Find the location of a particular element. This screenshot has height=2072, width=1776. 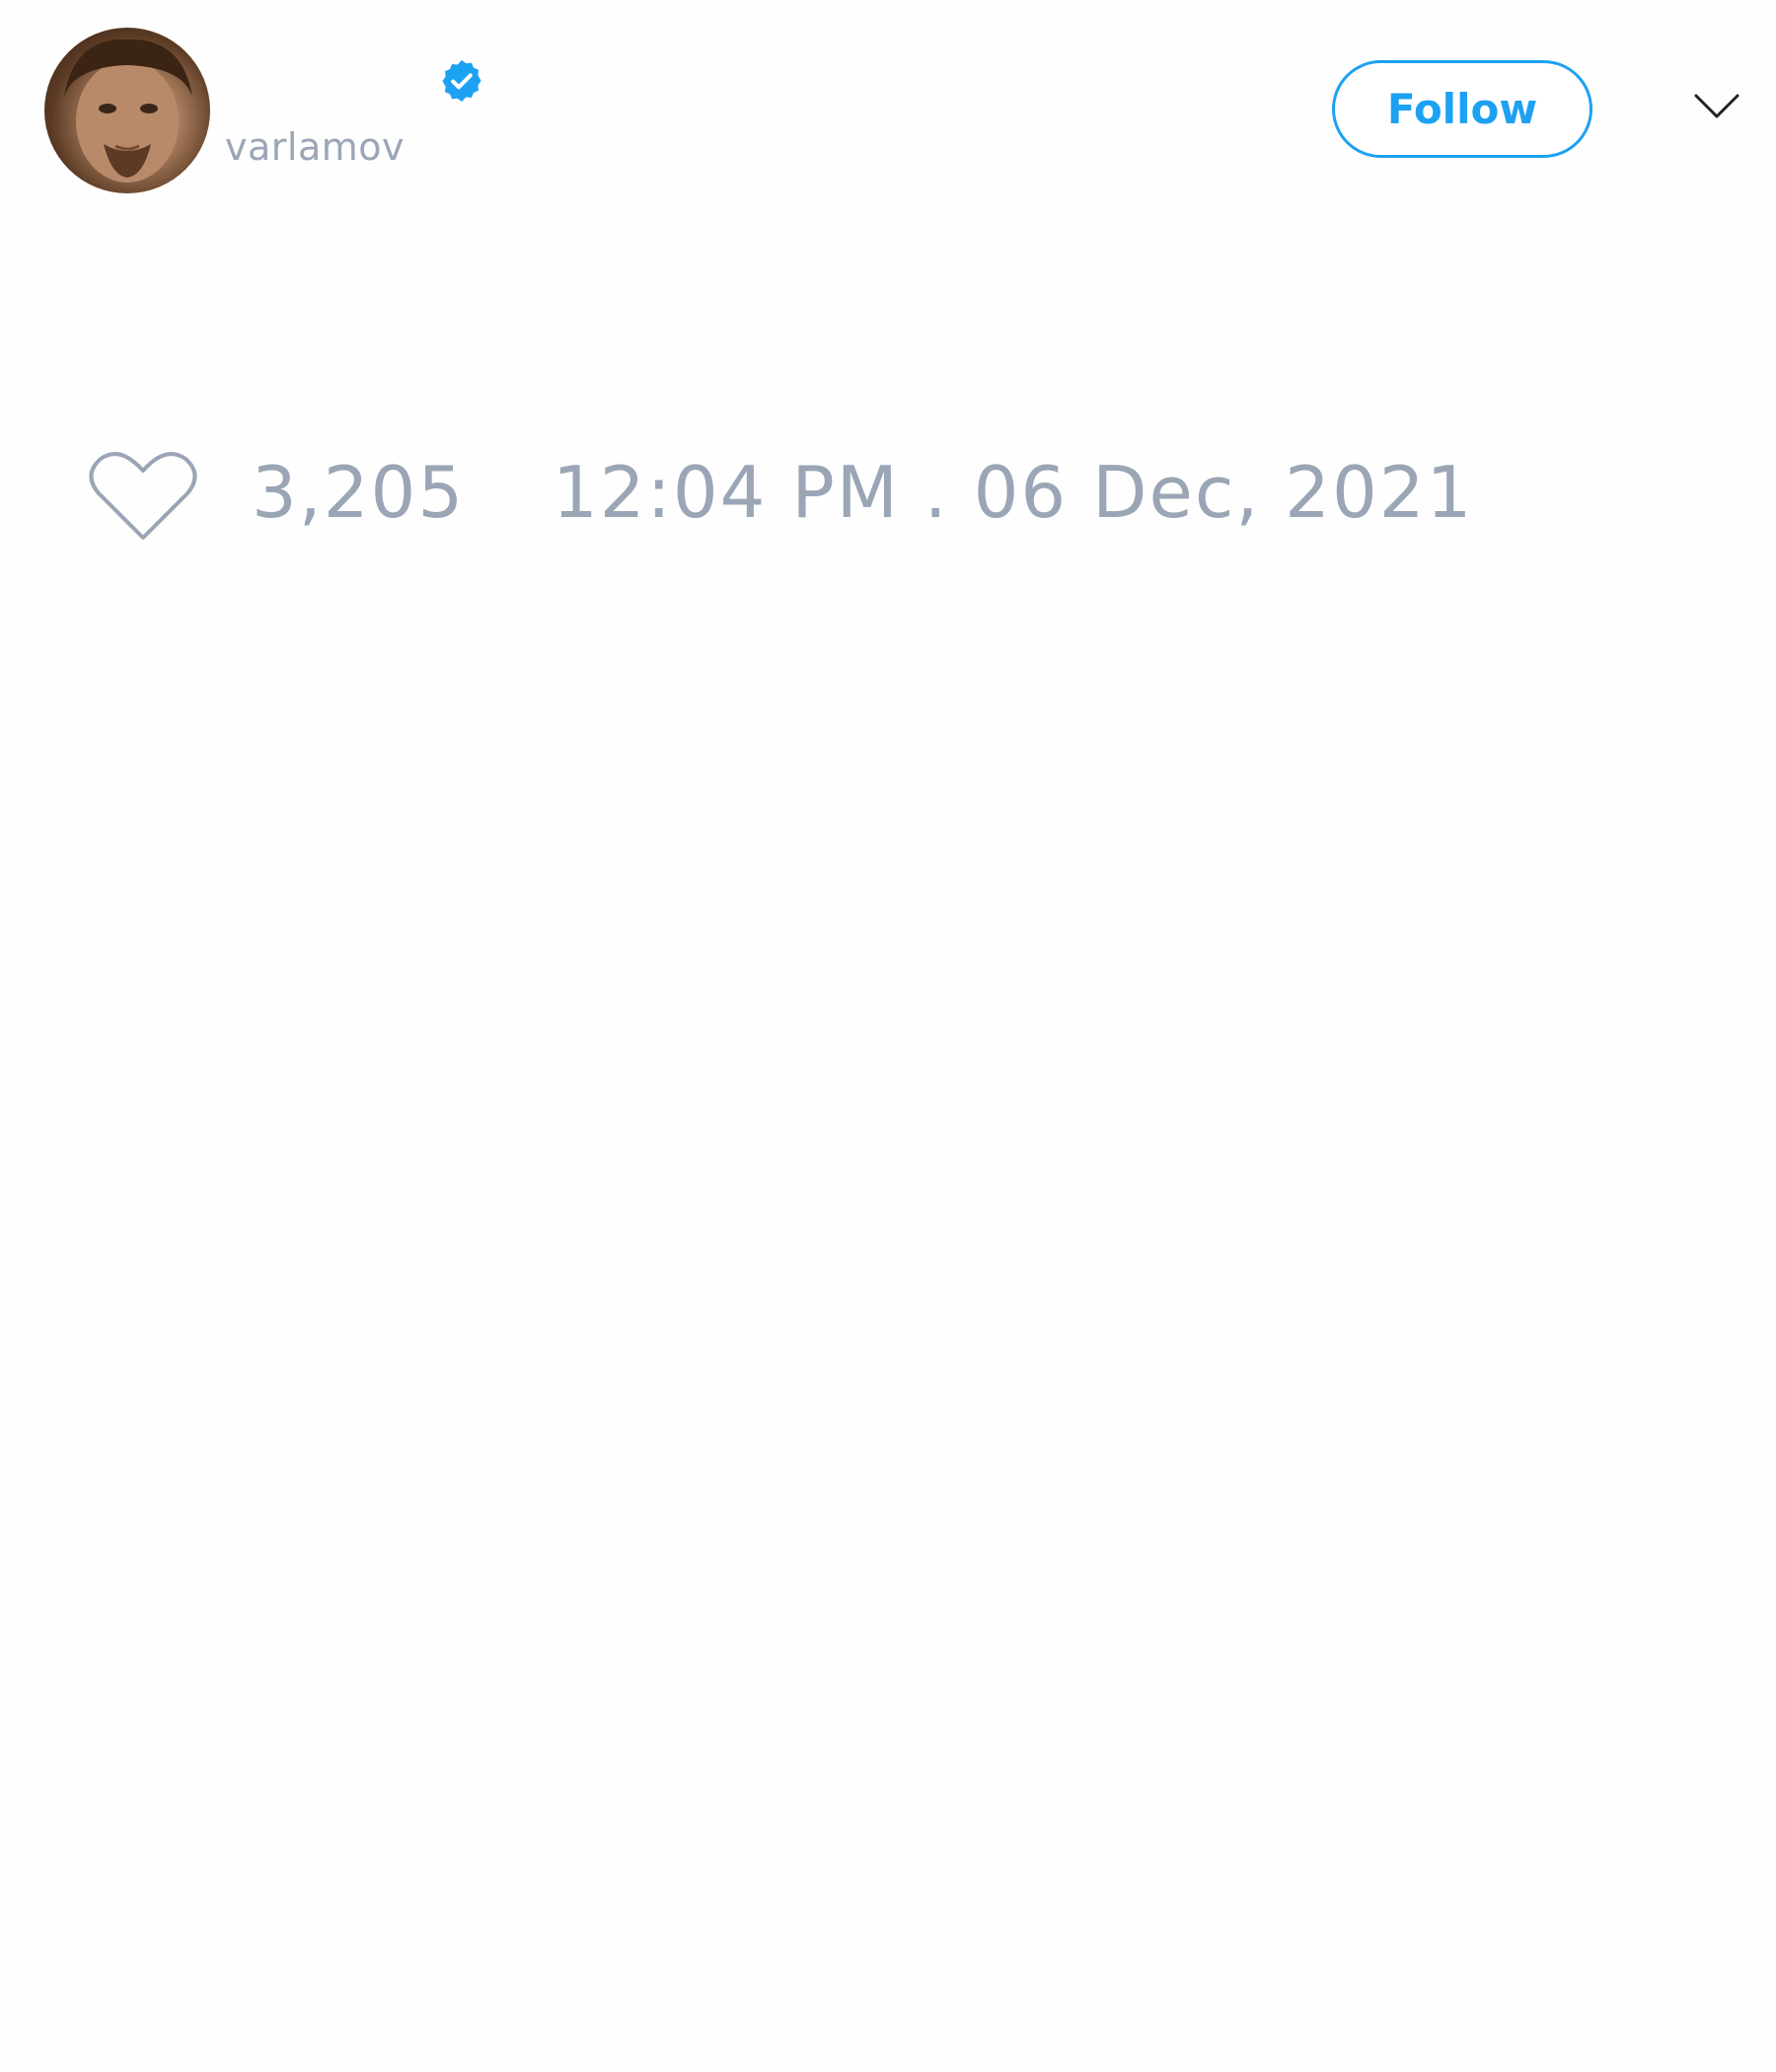

heart-icon is located at coordinates (143, 497).